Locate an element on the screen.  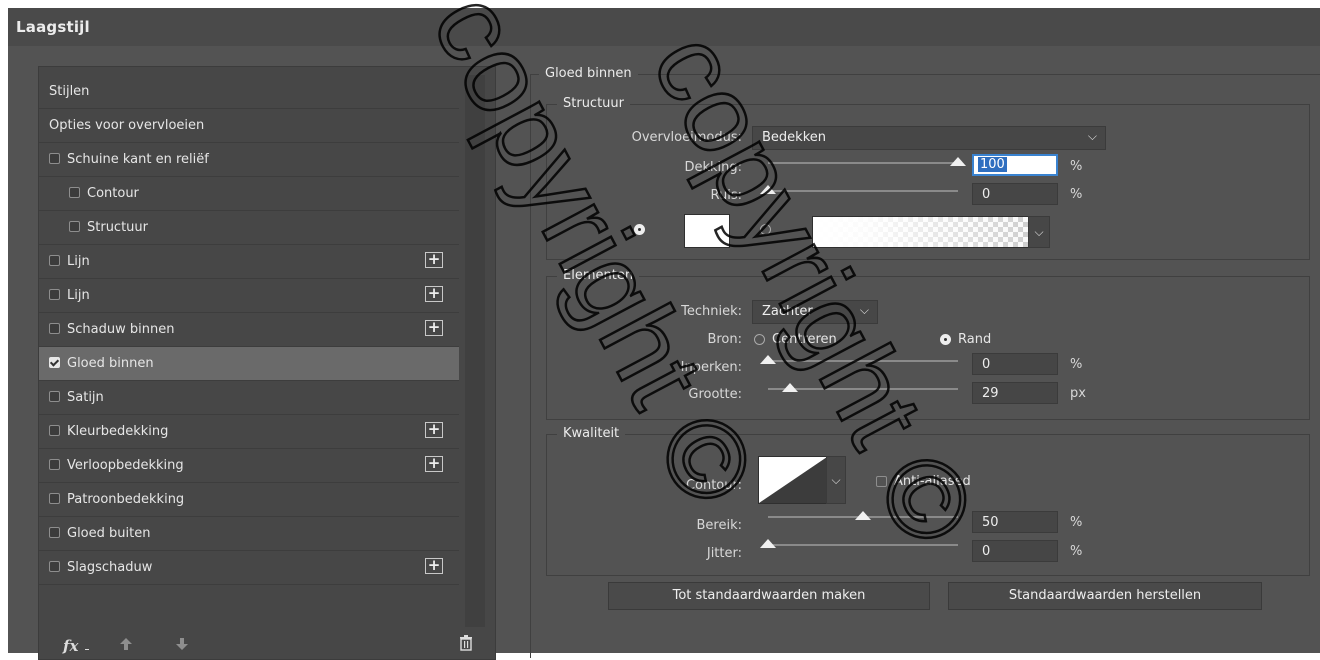
noise-unit: % is located at coordinates (1076, 194).